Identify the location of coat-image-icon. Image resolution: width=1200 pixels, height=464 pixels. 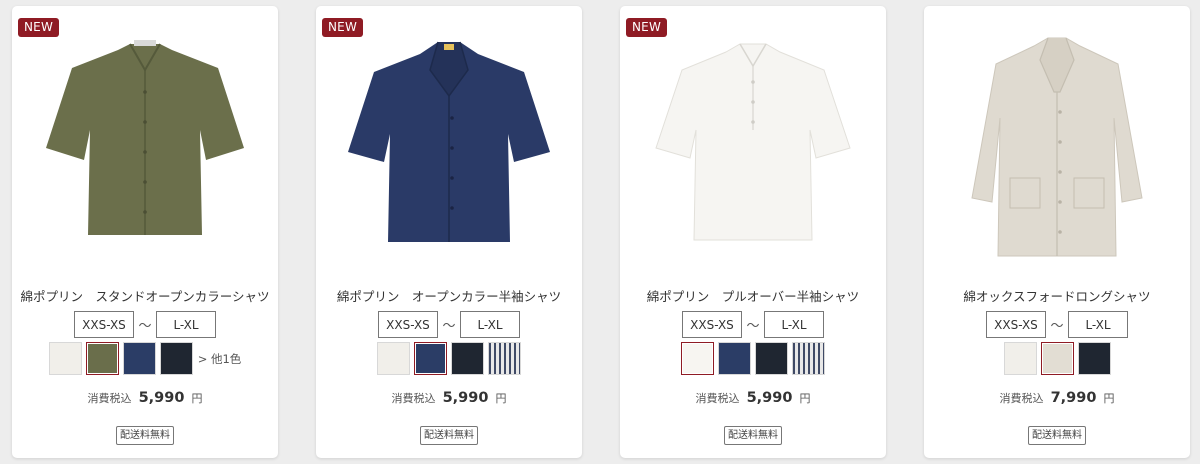
(1057, 147).